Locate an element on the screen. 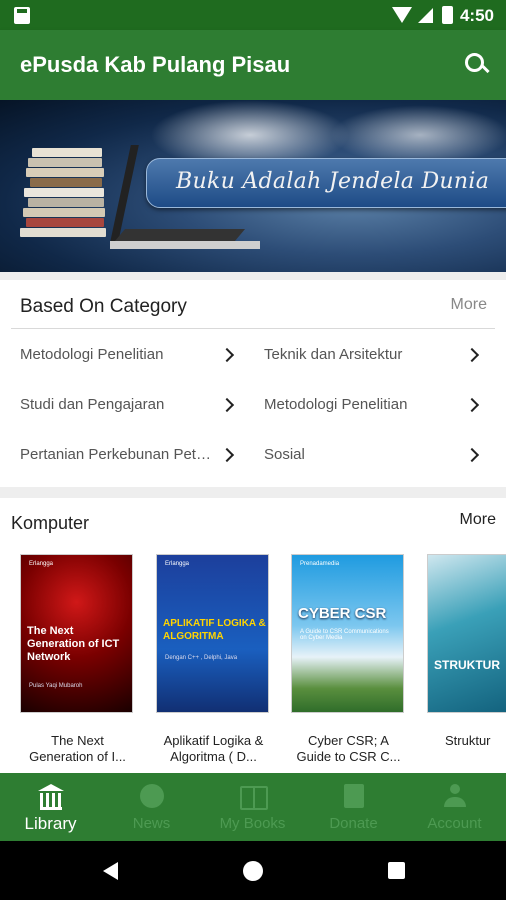 The image size is (506, 900). library-icon is located at coordinates (51, 797).